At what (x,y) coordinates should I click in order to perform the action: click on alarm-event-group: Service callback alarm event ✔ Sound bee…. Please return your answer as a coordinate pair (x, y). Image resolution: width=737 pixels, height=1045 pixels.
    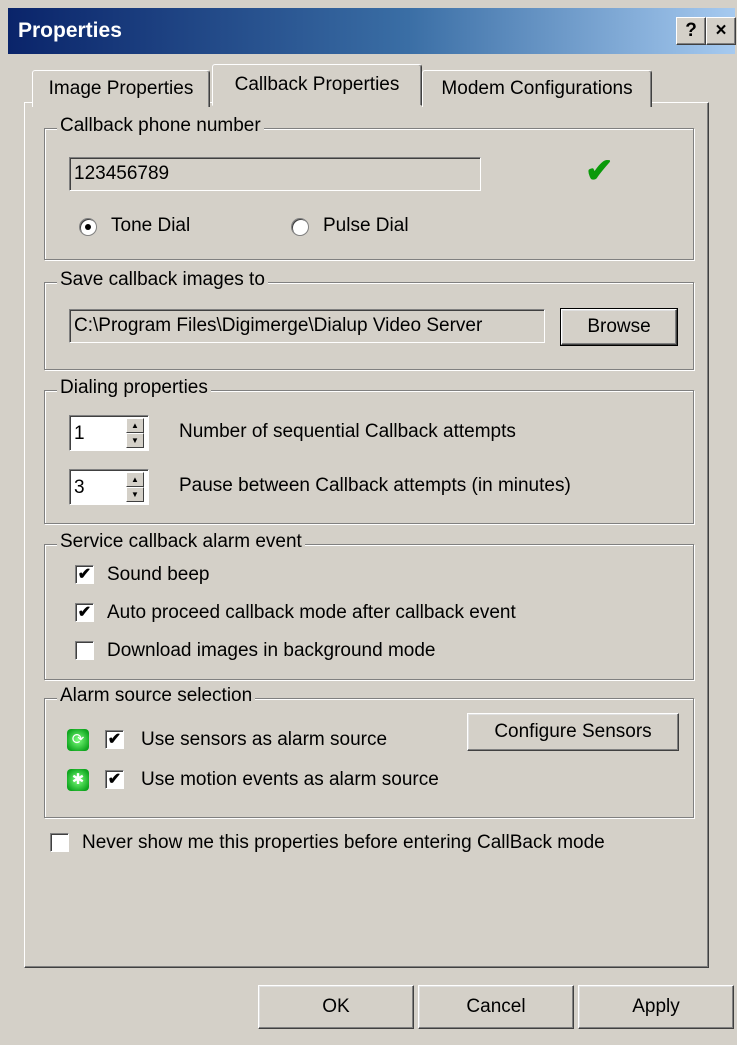
    Looking at the image, I should click on (369, 605).